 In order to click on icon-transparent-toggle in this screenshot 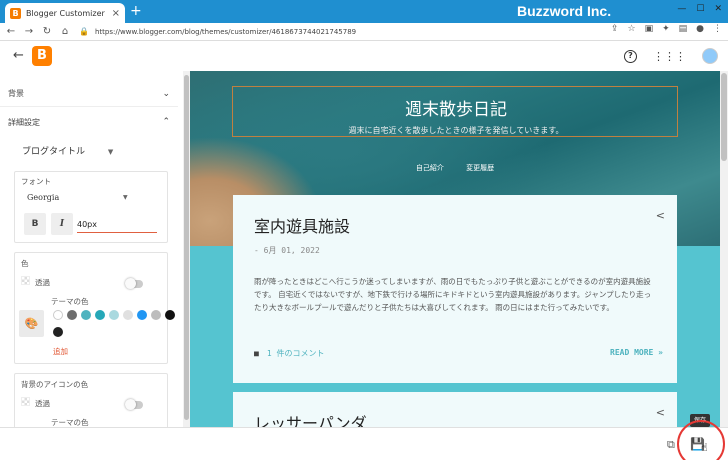, I will do `click(134, 404)`.